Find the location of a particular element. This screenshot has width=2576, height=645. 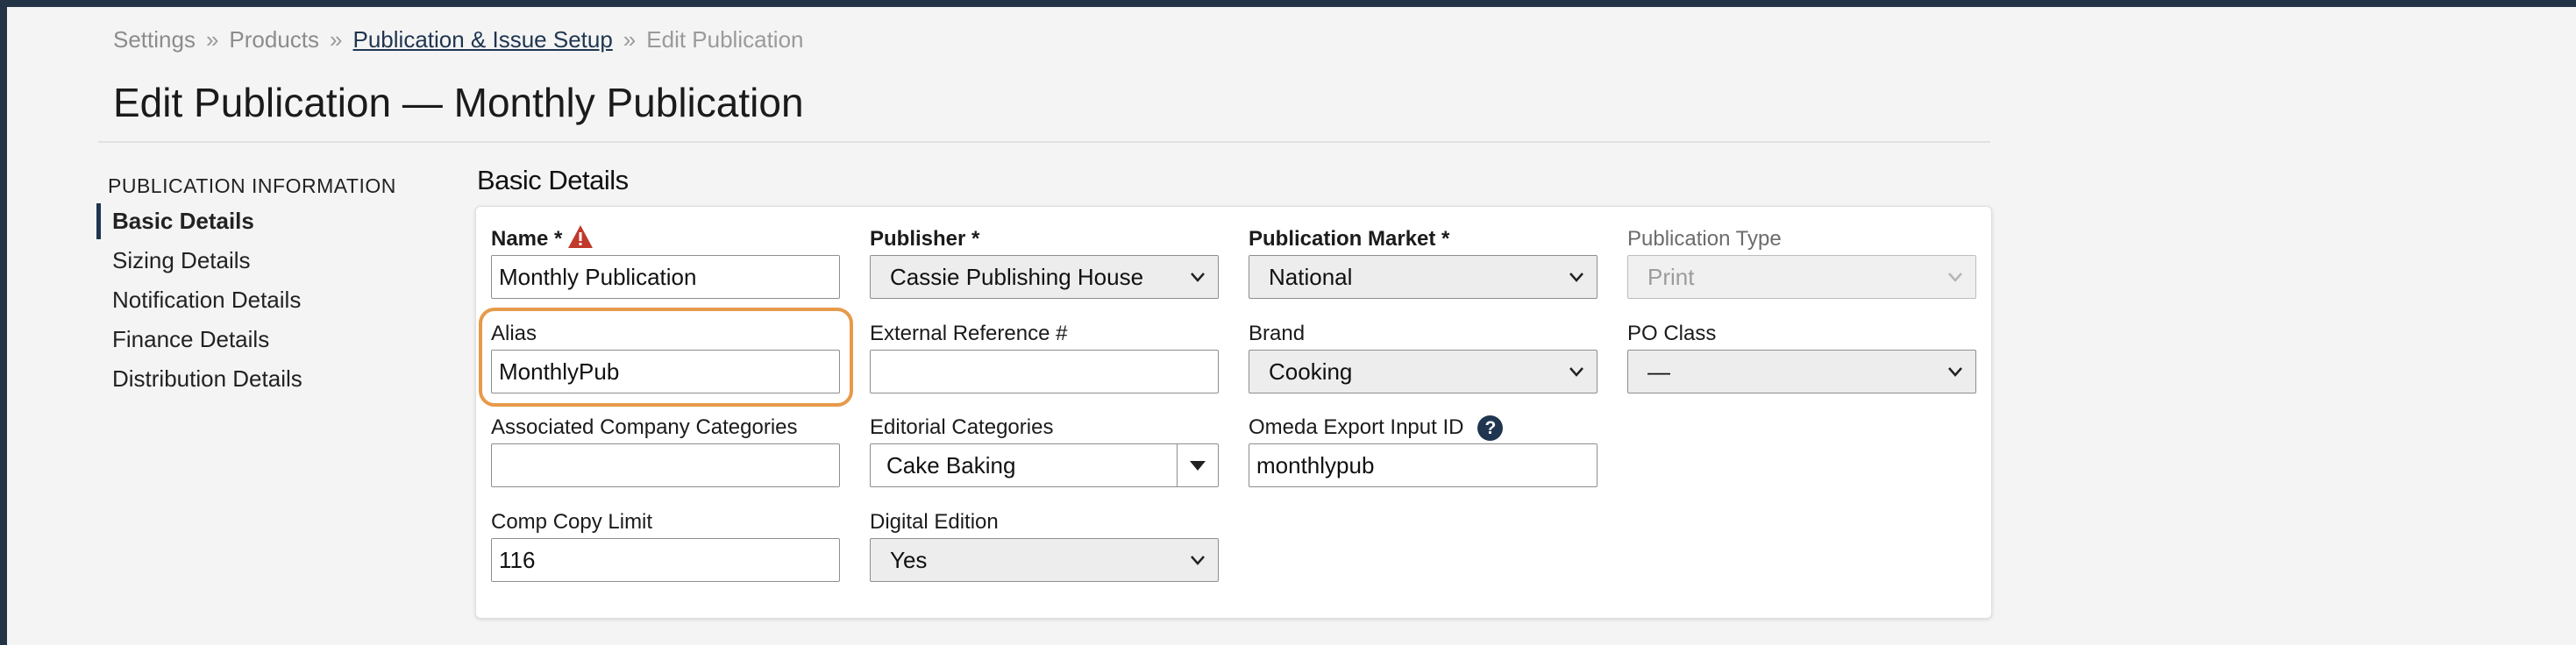

help-icon: ? is located at coordinates (1490, 428).